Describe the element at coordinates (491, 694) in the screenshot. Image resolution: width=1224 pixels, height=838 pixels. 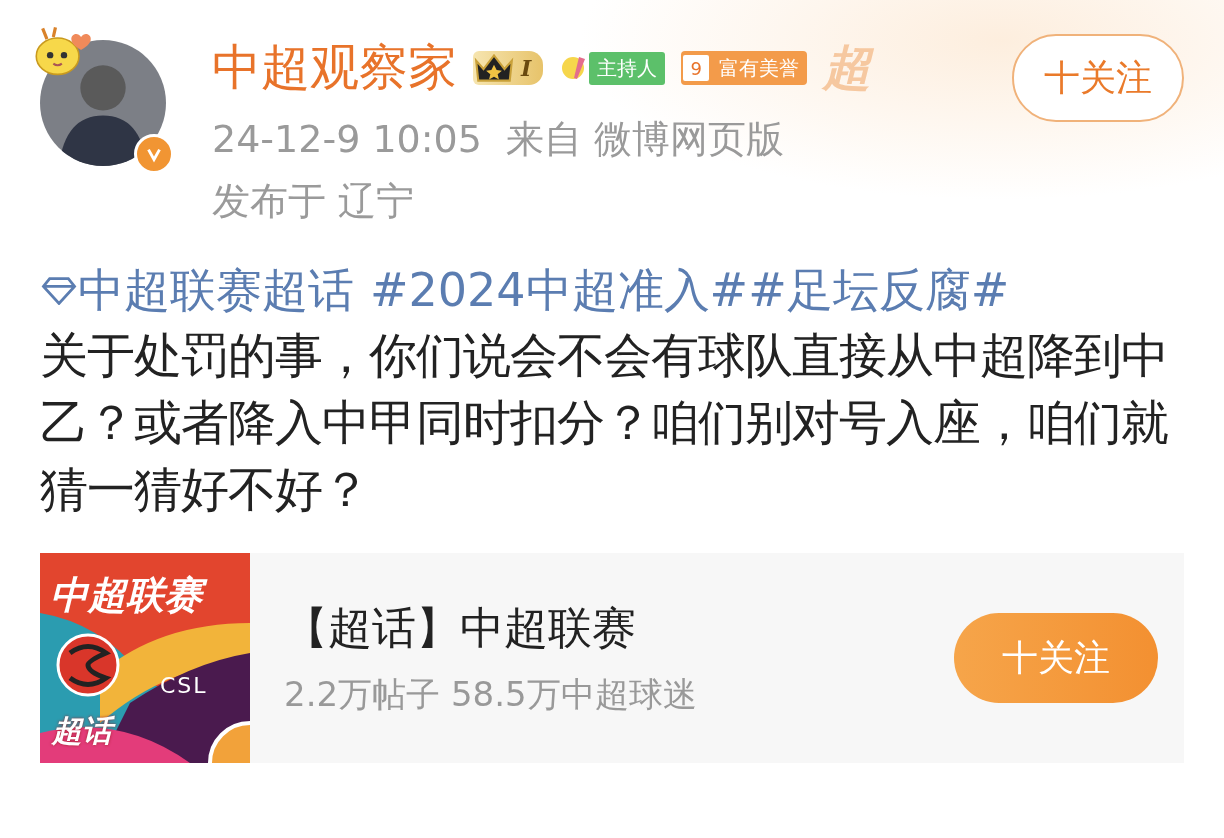
I see `topic-stats: 2.2万帖子 58.5万中超球迷` at that location.